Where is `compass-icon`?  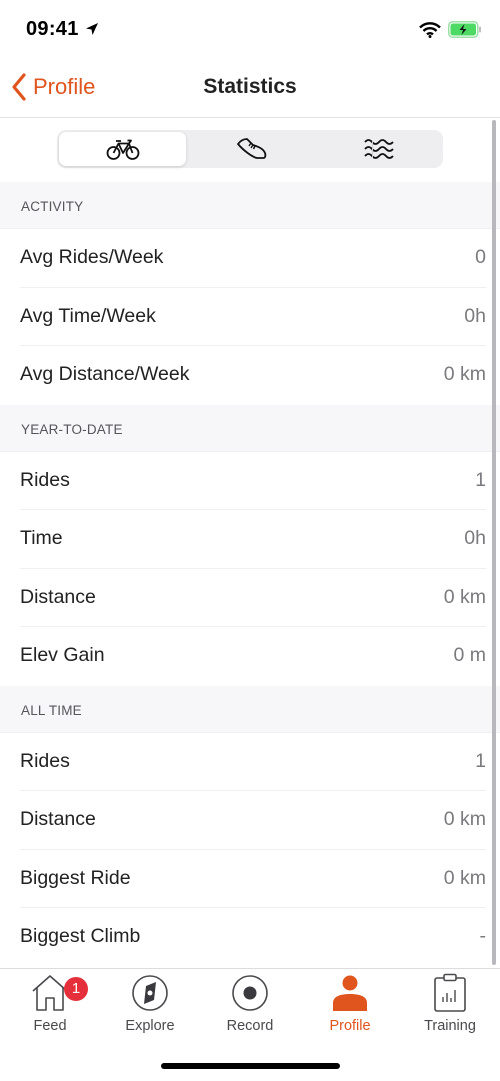 compass-icon is located at coordinates (150, 993).